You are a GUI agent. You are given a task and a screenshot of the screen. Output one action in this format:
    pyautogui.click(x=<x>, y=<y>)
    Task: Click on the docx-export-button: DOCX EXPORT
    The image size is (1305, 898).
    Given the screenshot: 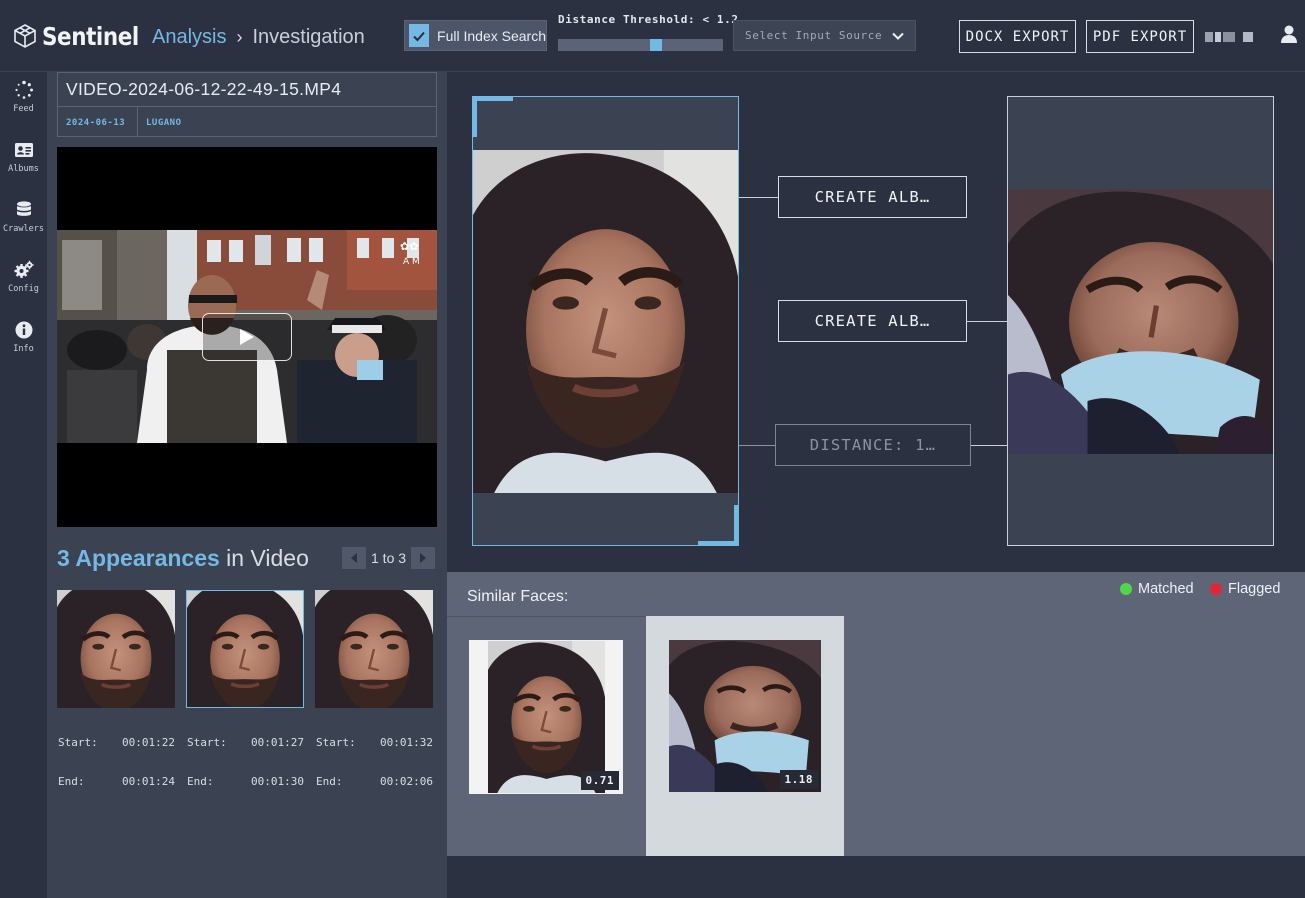 What is the action you would take?
    pyautogui.click(x=1017, y=36)
    